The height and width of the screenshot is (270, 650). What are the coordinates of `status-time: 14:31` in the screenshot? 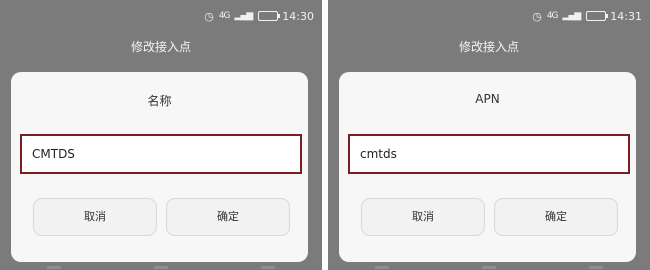 It's located at (626, 16).